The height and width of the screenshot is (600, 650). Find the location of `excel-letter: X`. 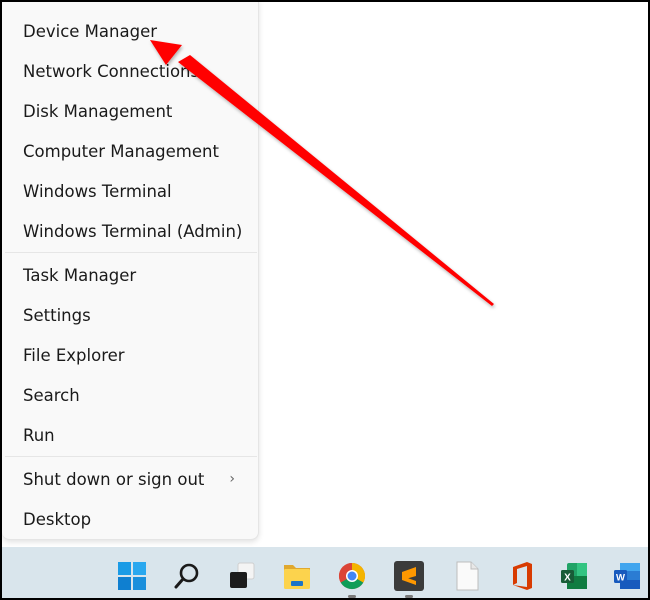

excel-letter: X is located at coordinates (567, 578).